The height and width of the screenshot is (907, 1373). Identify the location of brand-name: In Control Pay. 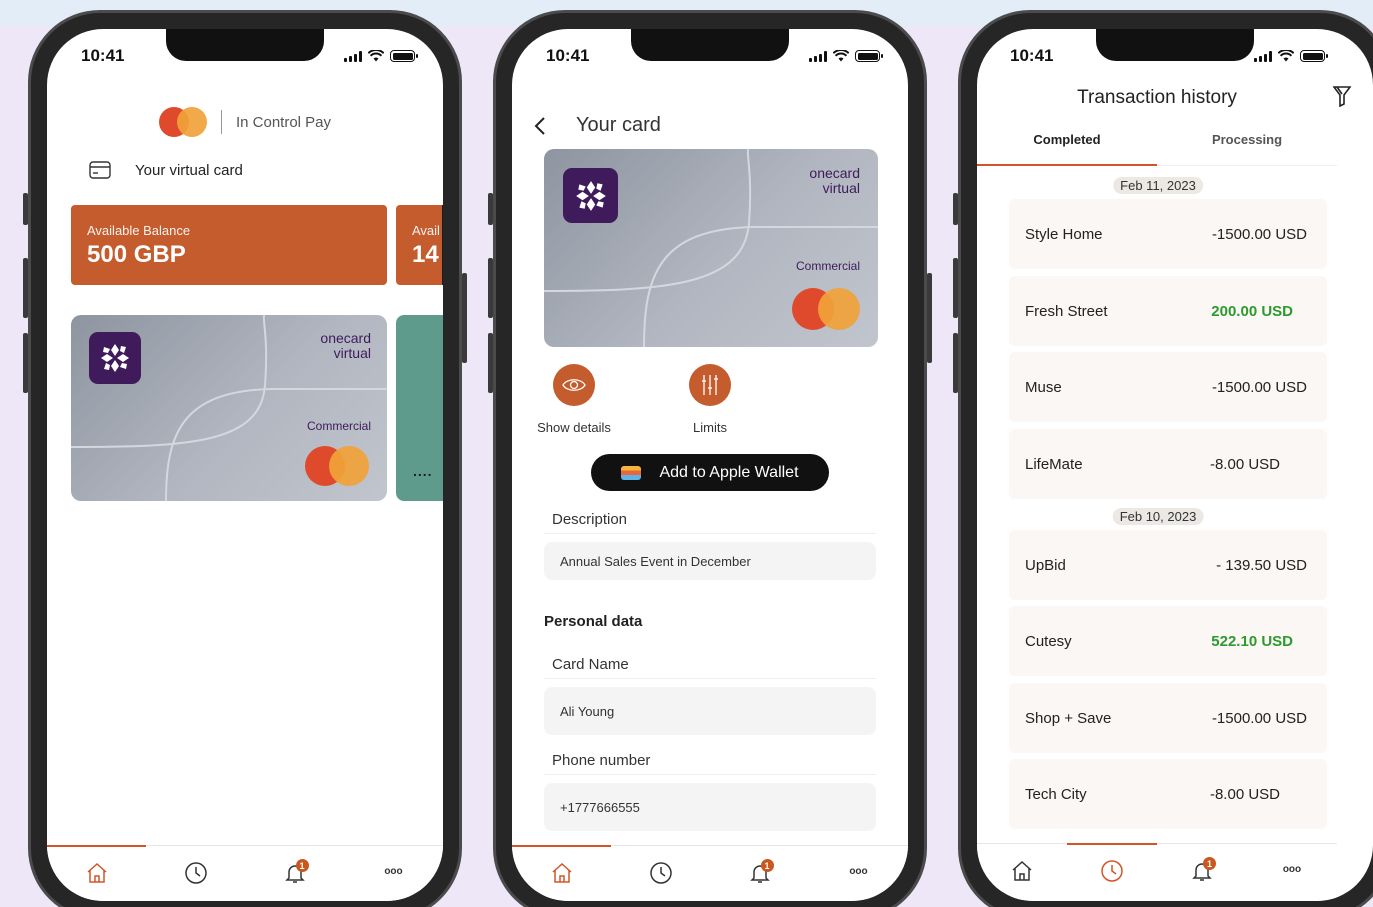
(283, 122).